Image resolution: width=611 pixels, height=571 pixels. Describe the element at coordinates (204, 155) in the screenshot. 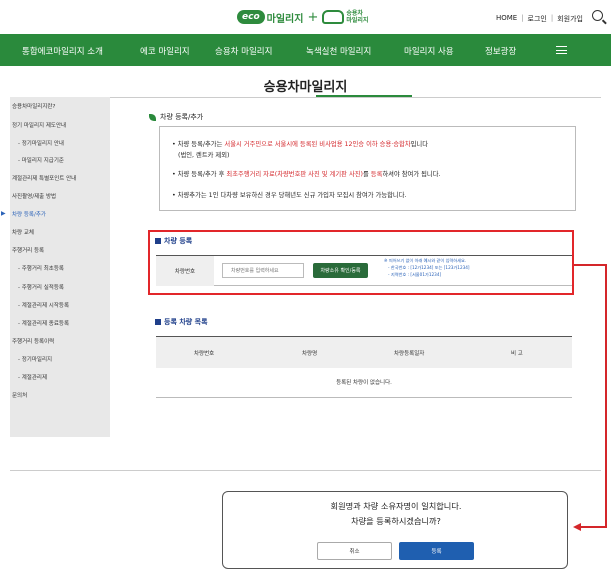

I see `notice-line-1-sub: (법인, 렌트카 제외)` at that location.